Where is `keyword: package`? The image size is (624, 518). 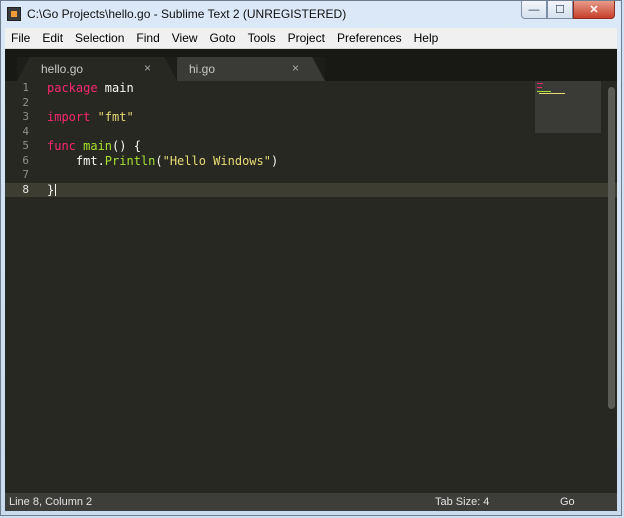
keyword: package is located at coordinates (72, 88).